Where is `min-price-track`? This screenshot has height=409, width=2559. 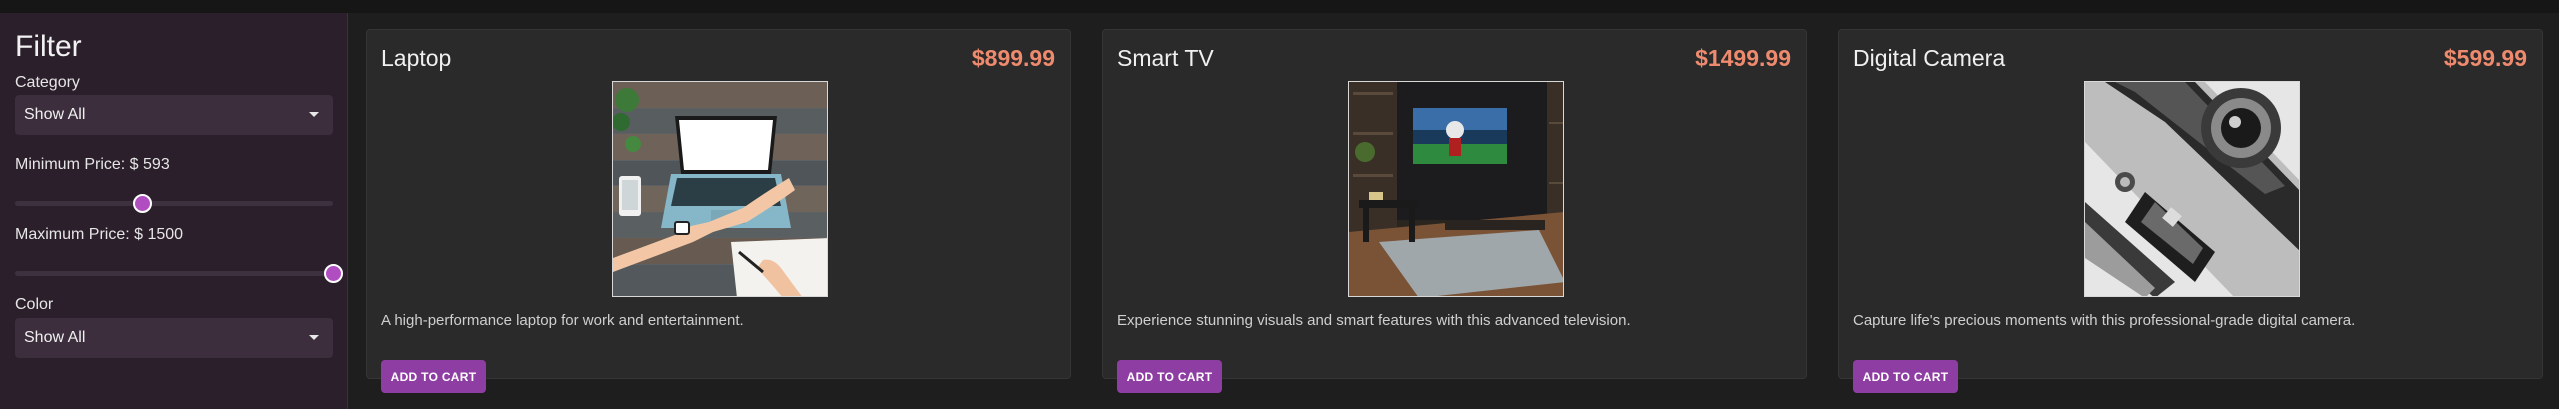
min-price-track is located at coordinates (174, 203).